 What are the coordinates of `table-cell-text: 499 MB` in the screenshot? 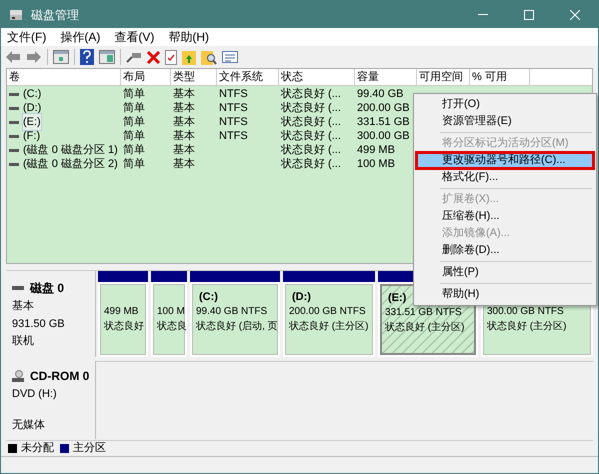 It's located at (376, 150).